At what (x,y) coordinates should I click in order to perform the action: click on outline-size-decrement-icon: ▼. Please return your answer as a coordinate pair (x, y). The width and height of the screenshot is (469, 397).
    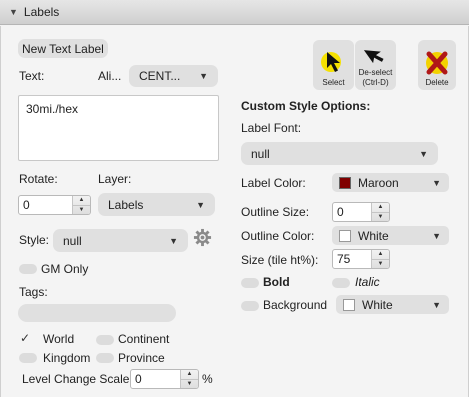
    Looking at the image, I should click on (380, 217).